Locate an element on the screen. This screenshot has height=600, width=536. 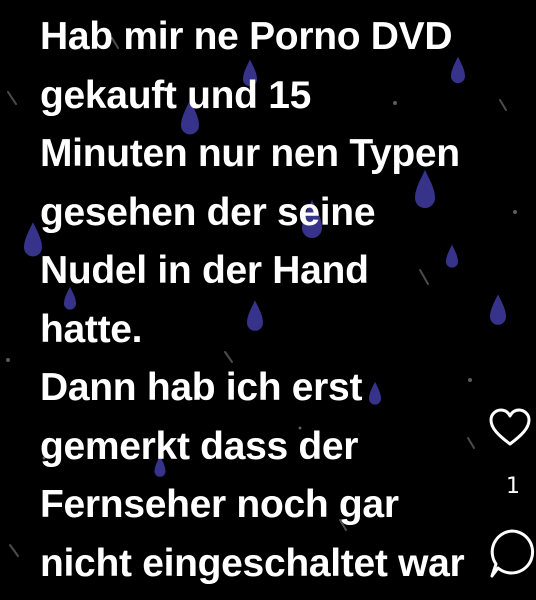
like-button is located at coordinates (510, 428).